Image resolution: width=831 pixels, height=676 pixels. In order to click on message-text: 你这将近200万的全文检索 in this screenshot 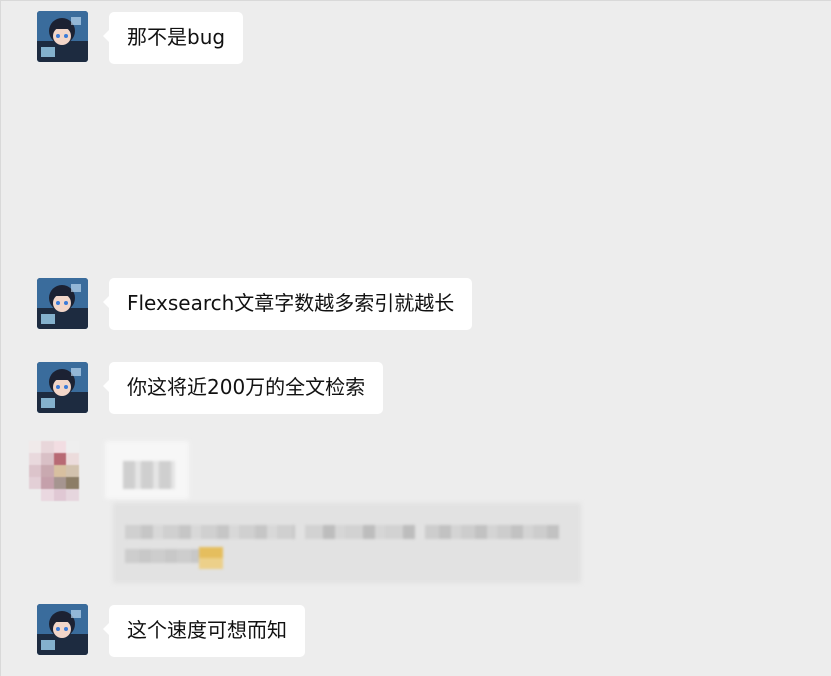, I will do `click(246, 387)`.